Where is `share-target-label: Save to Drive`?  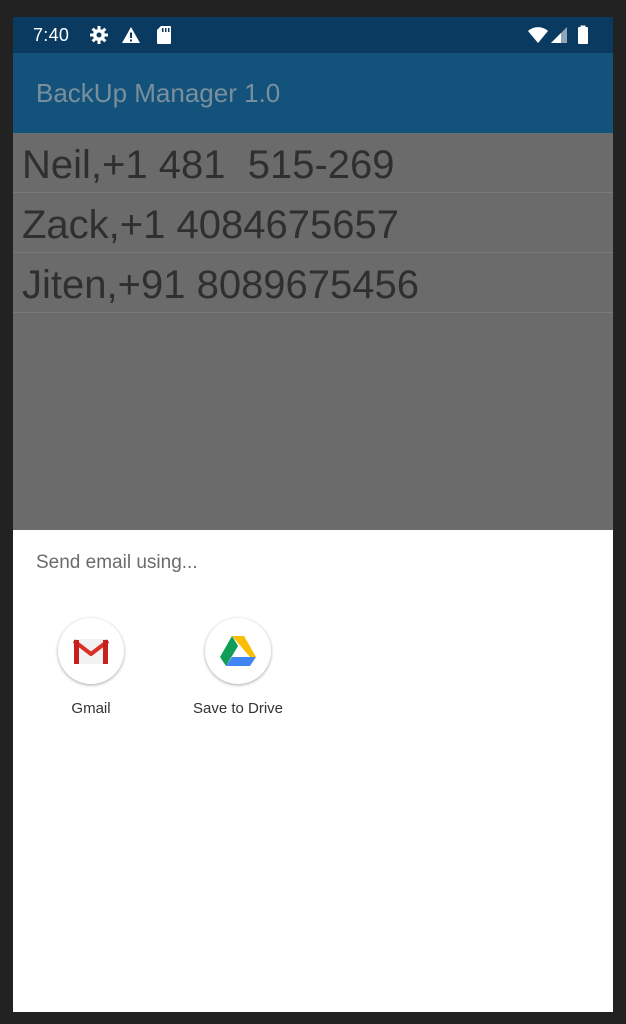
share-target-label: Save to Drive is located at coordinates (238, 708).